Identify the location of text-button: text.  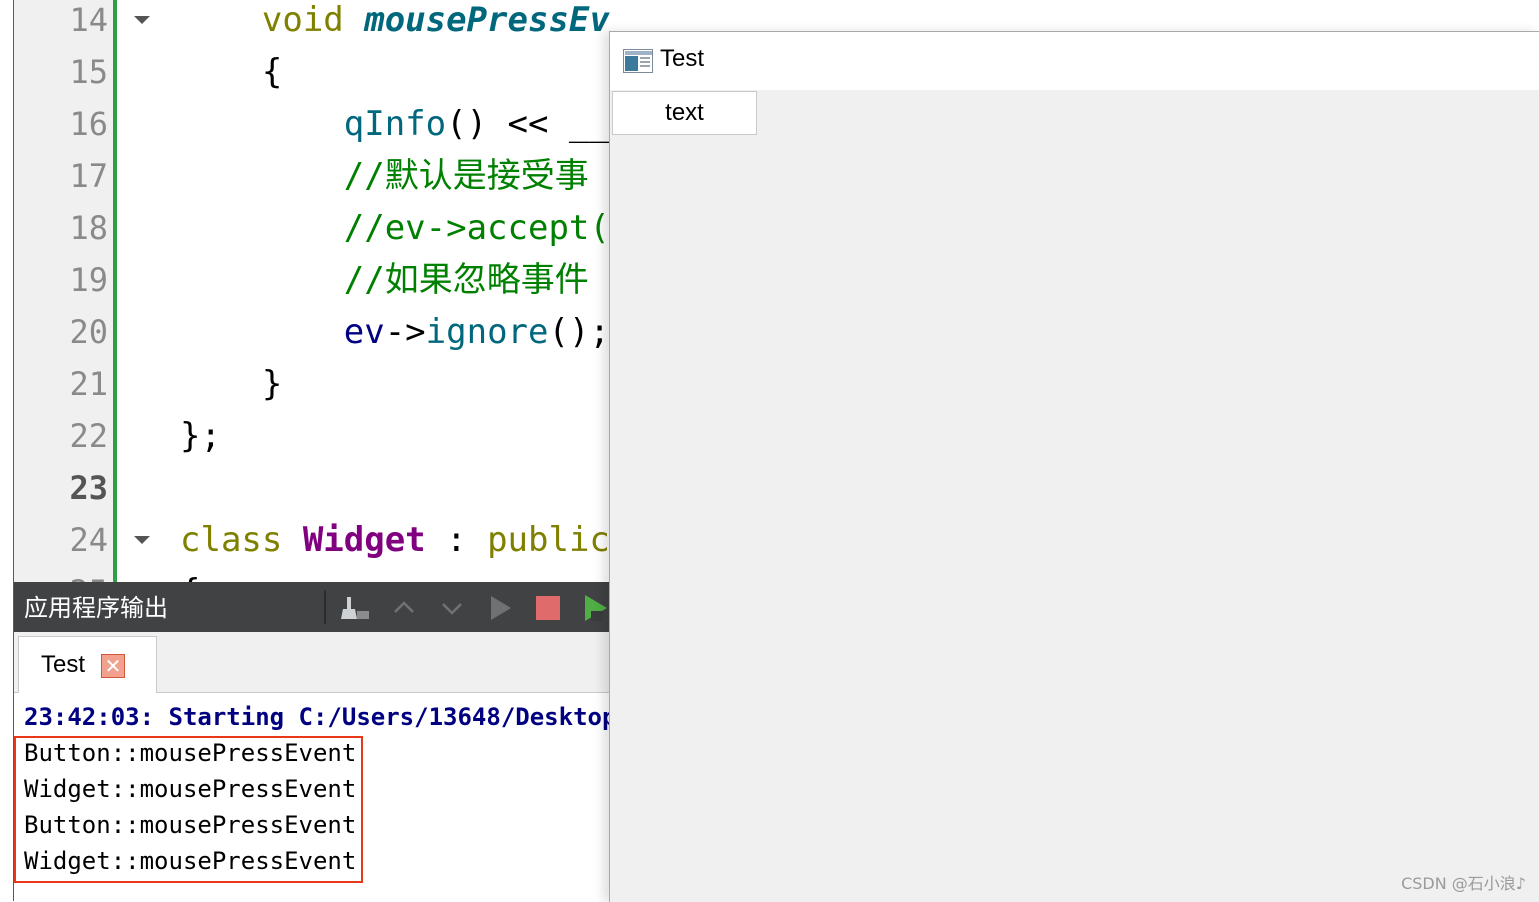
(684, 113).